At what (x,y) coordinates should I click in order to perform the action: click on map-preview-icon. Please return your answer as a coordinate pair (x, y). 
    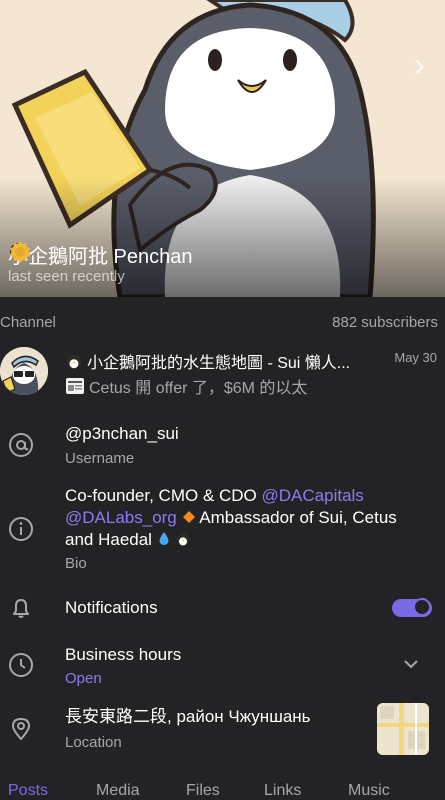
    Looking at the image, I should click on (403, 729).